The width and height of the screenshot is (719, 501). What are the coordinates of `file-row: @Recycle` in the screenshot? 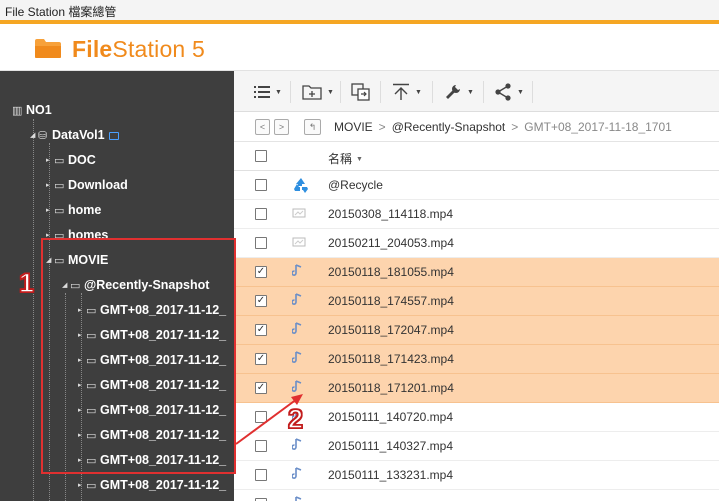 It's located at (476, 185).